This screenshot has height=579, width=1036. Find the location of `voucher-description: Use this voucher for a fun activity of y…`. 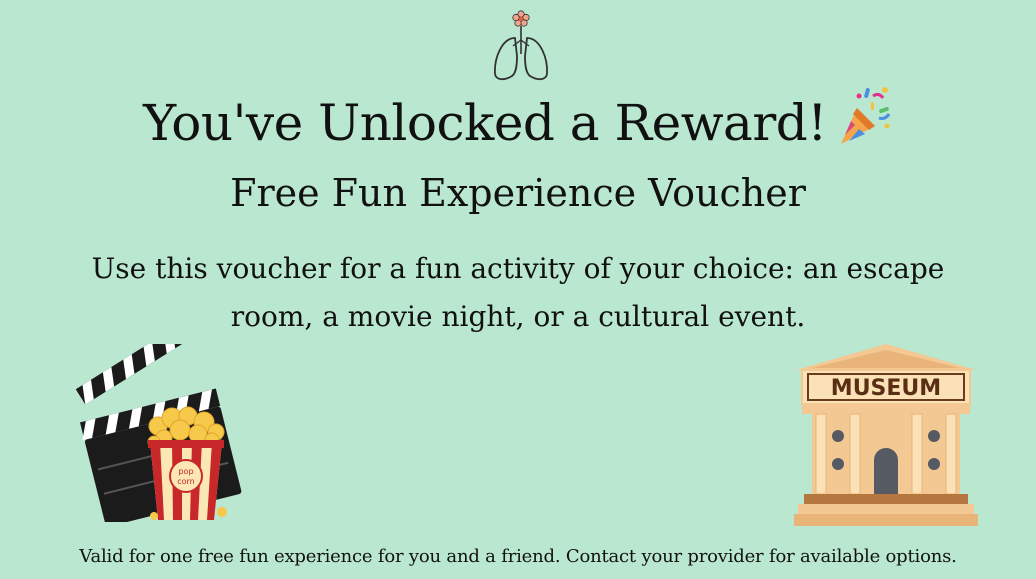

voucher-description: Use this voucher for a fun activity of y… is located at coordinates (518, 292).